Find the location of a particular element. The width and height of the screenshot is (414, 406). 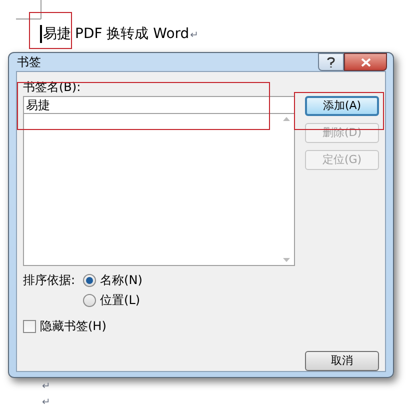

help-button is located at coordinates (331, 62).